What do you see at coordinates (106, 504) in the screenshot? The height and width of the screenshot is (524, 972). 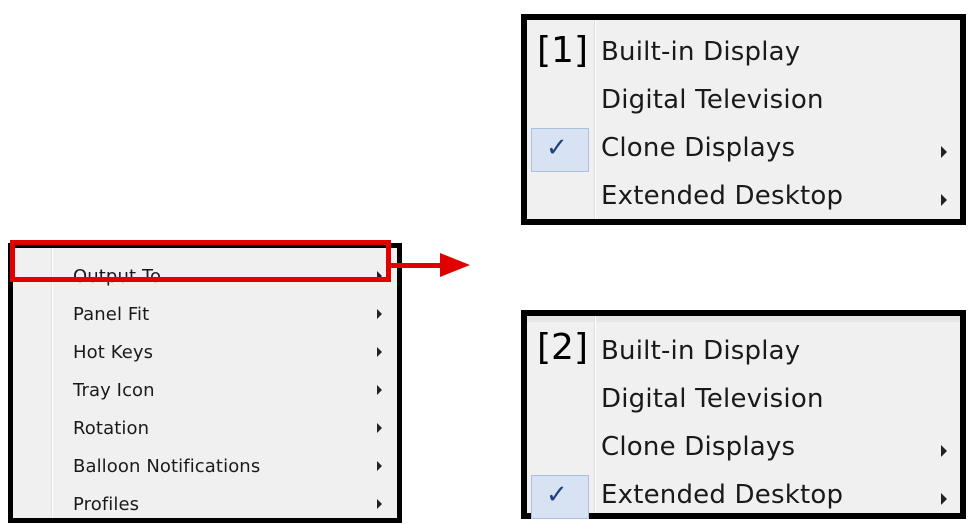 I see `menu-item-label: Profiles` at bounding box center [106, 504].